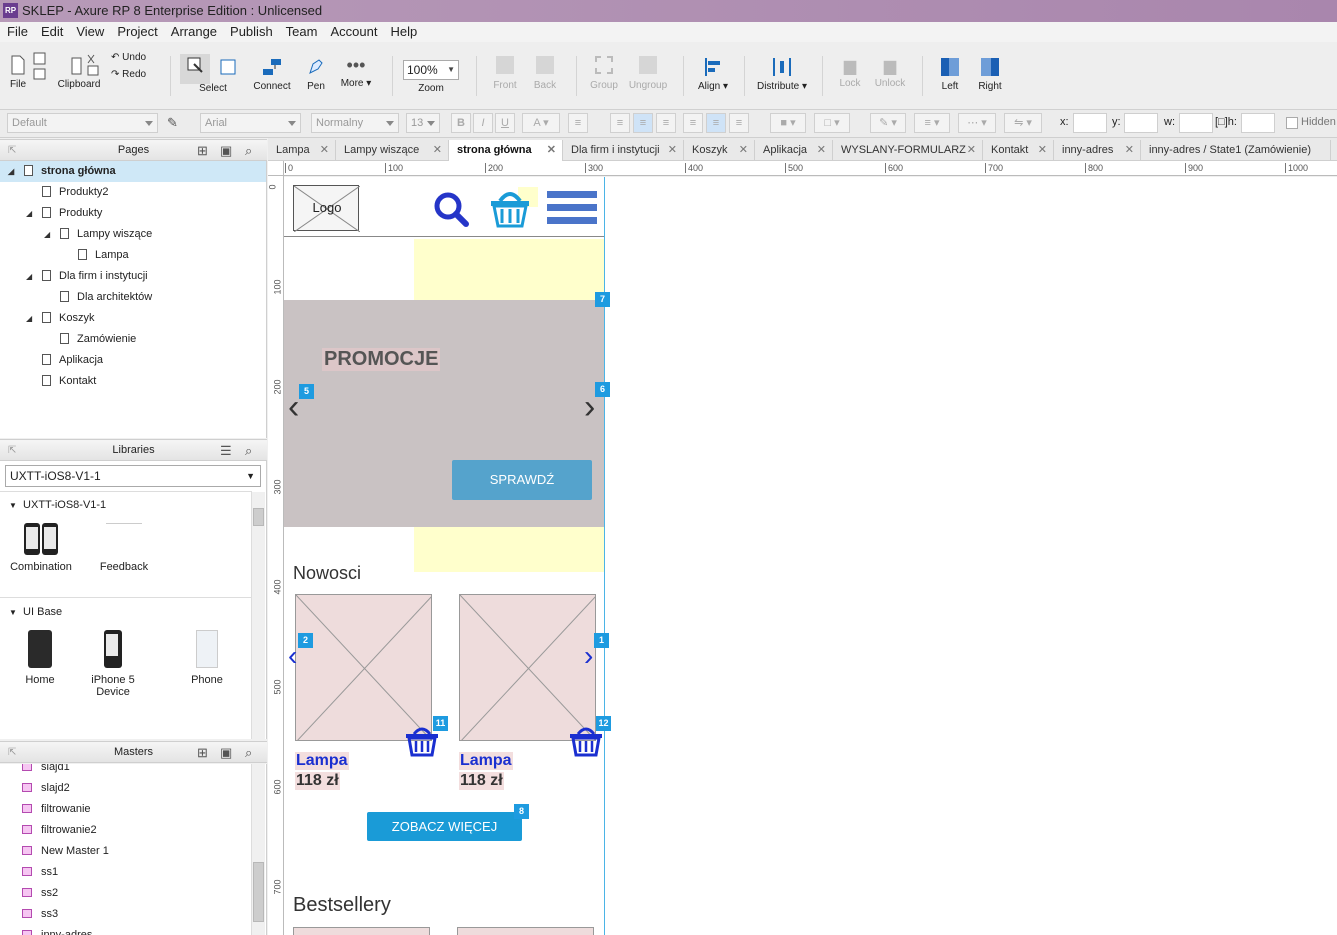 The image size is (1337, 935). I want to click on align-button: Align ▾, so click(713, 74).